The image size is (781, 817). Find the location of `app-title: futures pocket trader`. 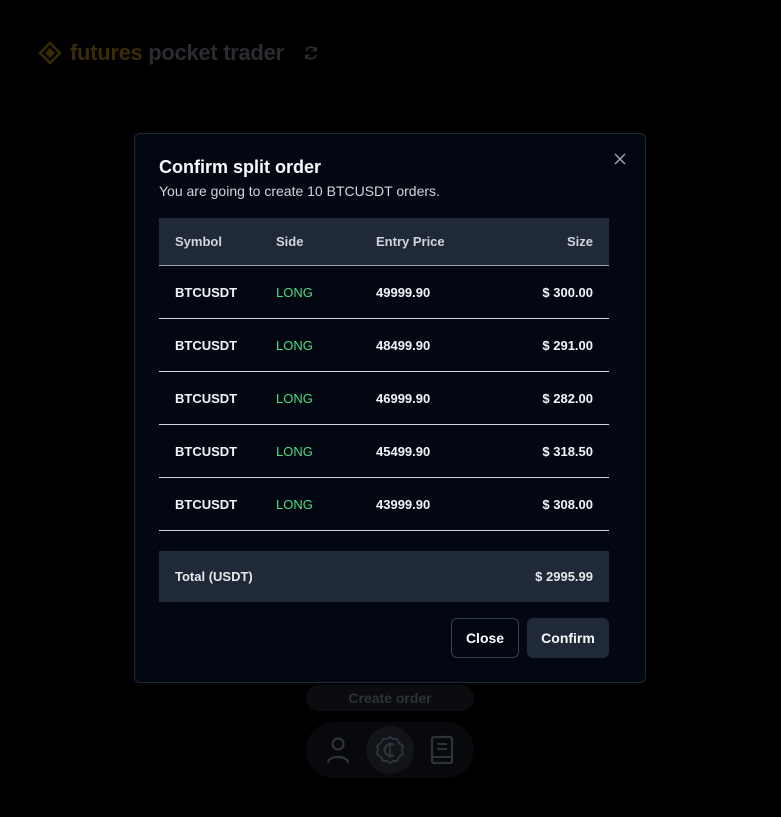

app-title: futures pocket trader is located at coordinates (177, 52).